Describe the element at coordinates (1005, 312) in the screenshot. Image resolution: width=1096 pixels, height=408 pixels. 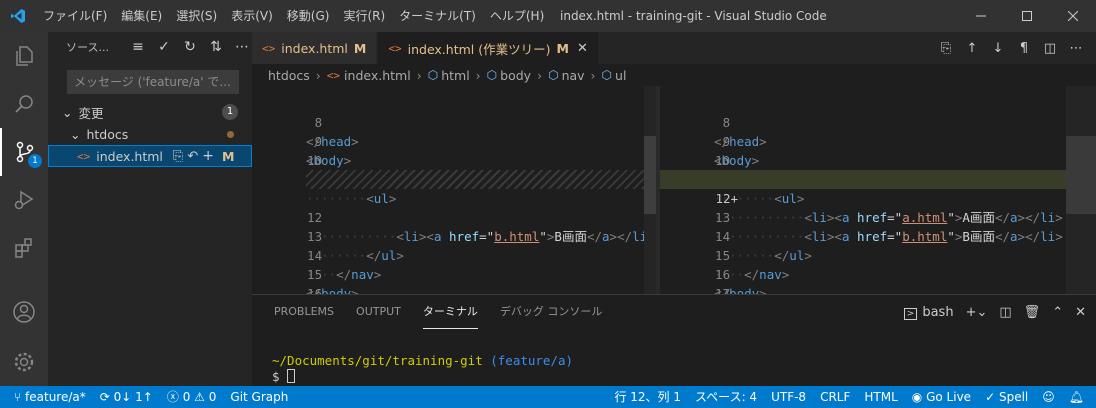
I see `split-terminal-icon: ◫` at that location.